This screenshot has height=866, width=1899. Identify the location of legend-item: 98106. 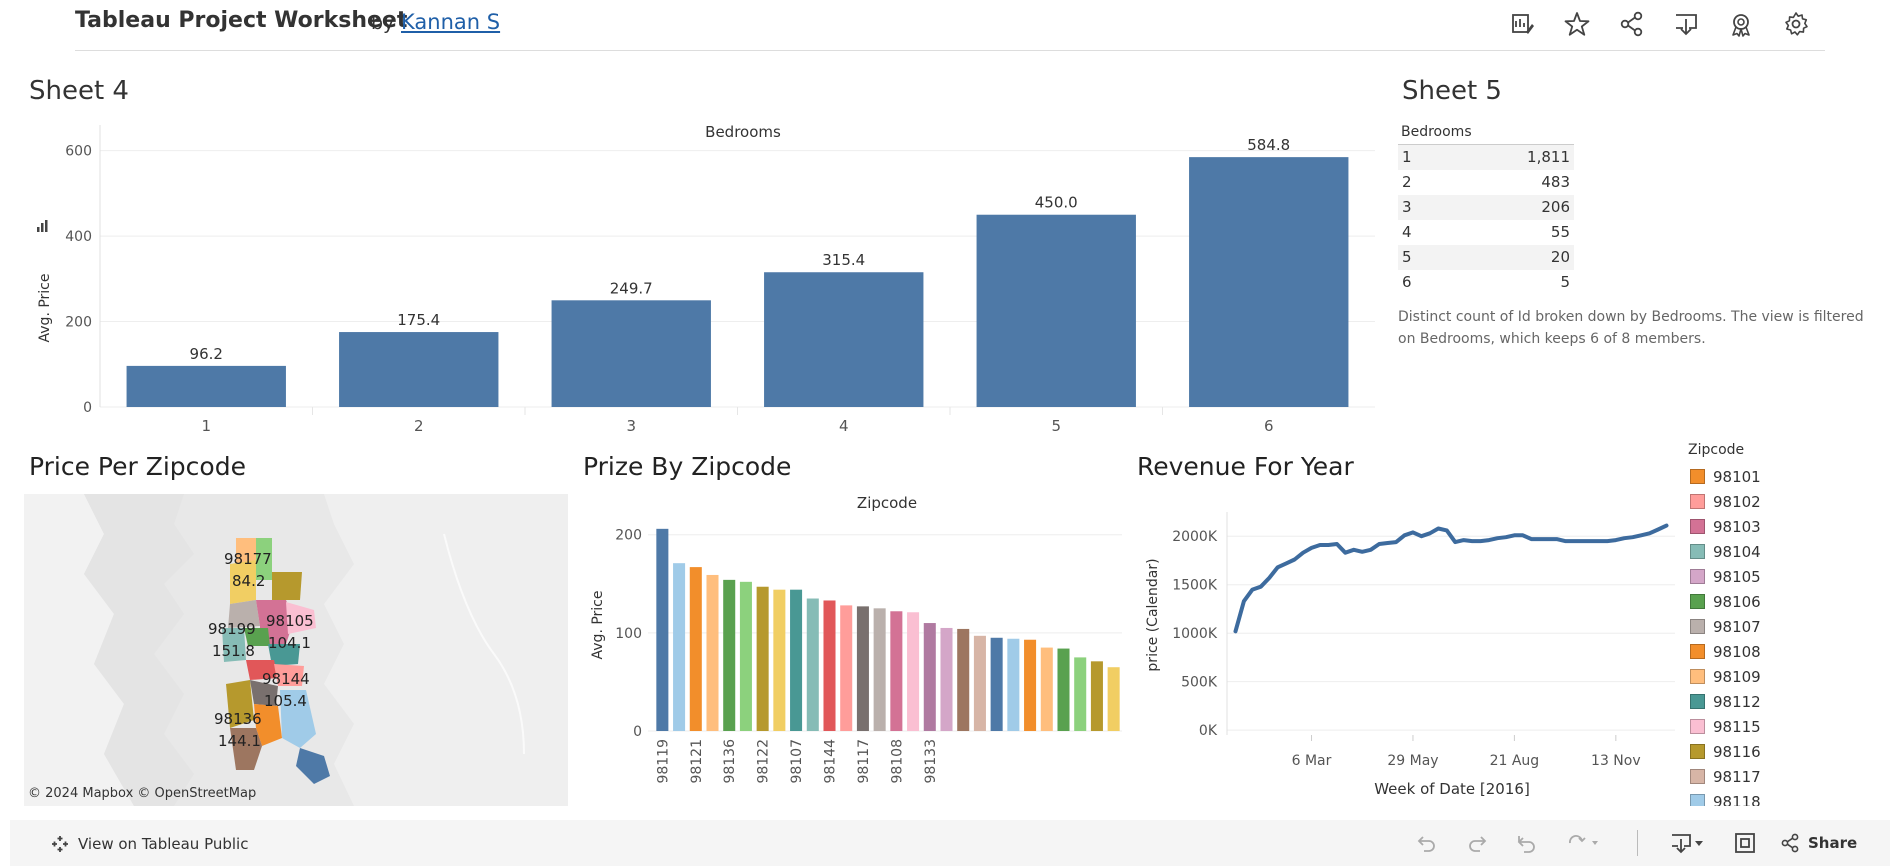
(1763, 601).